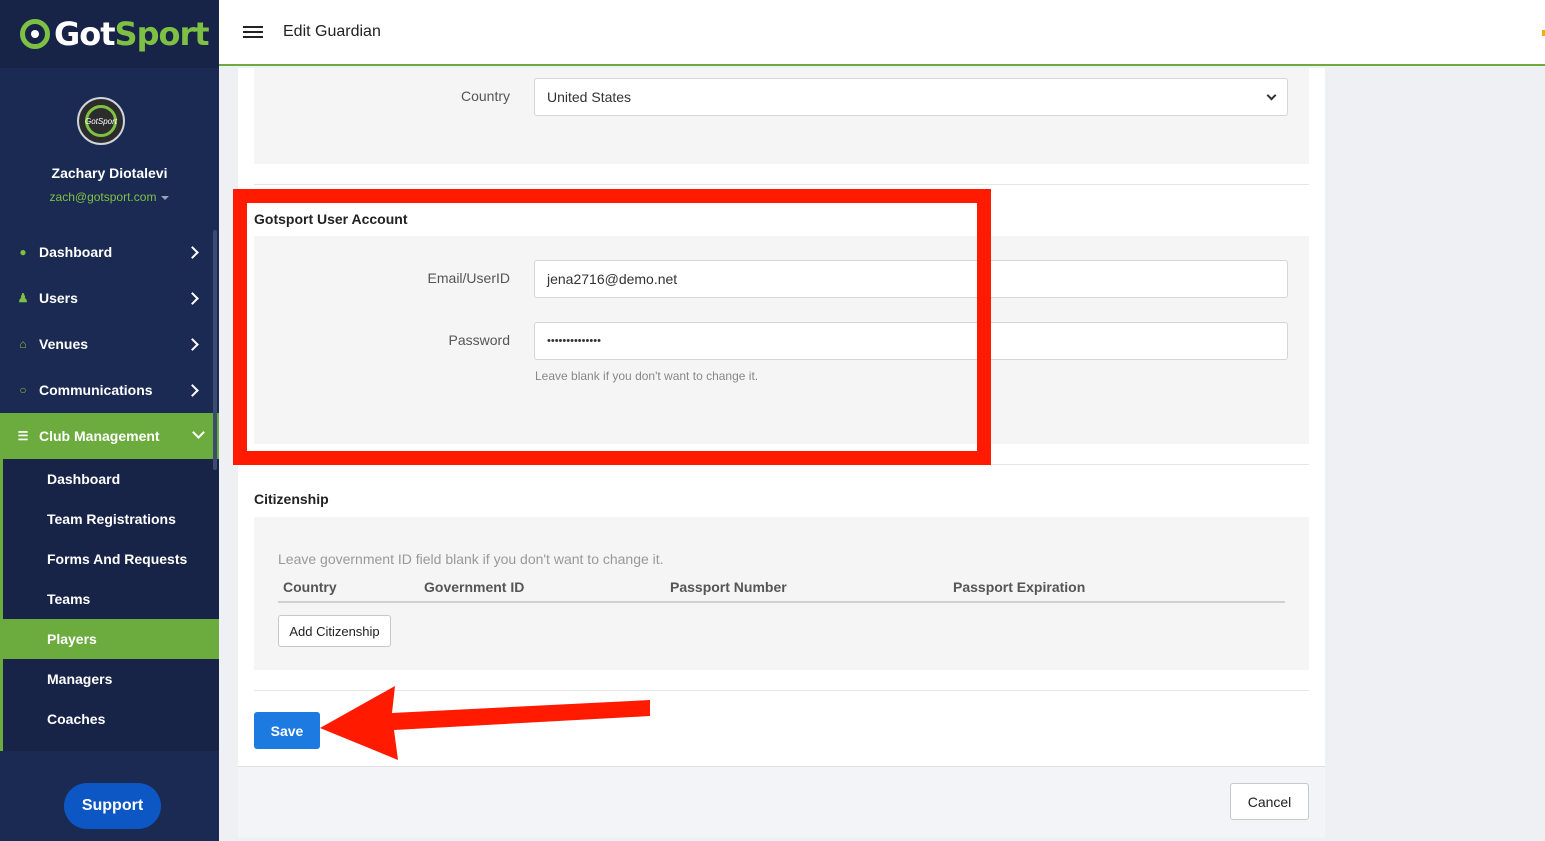  Describe the element at coordinates (334, 631) in the screenshot. I see `add-citizenship-button: Add Citizenship` at that location.